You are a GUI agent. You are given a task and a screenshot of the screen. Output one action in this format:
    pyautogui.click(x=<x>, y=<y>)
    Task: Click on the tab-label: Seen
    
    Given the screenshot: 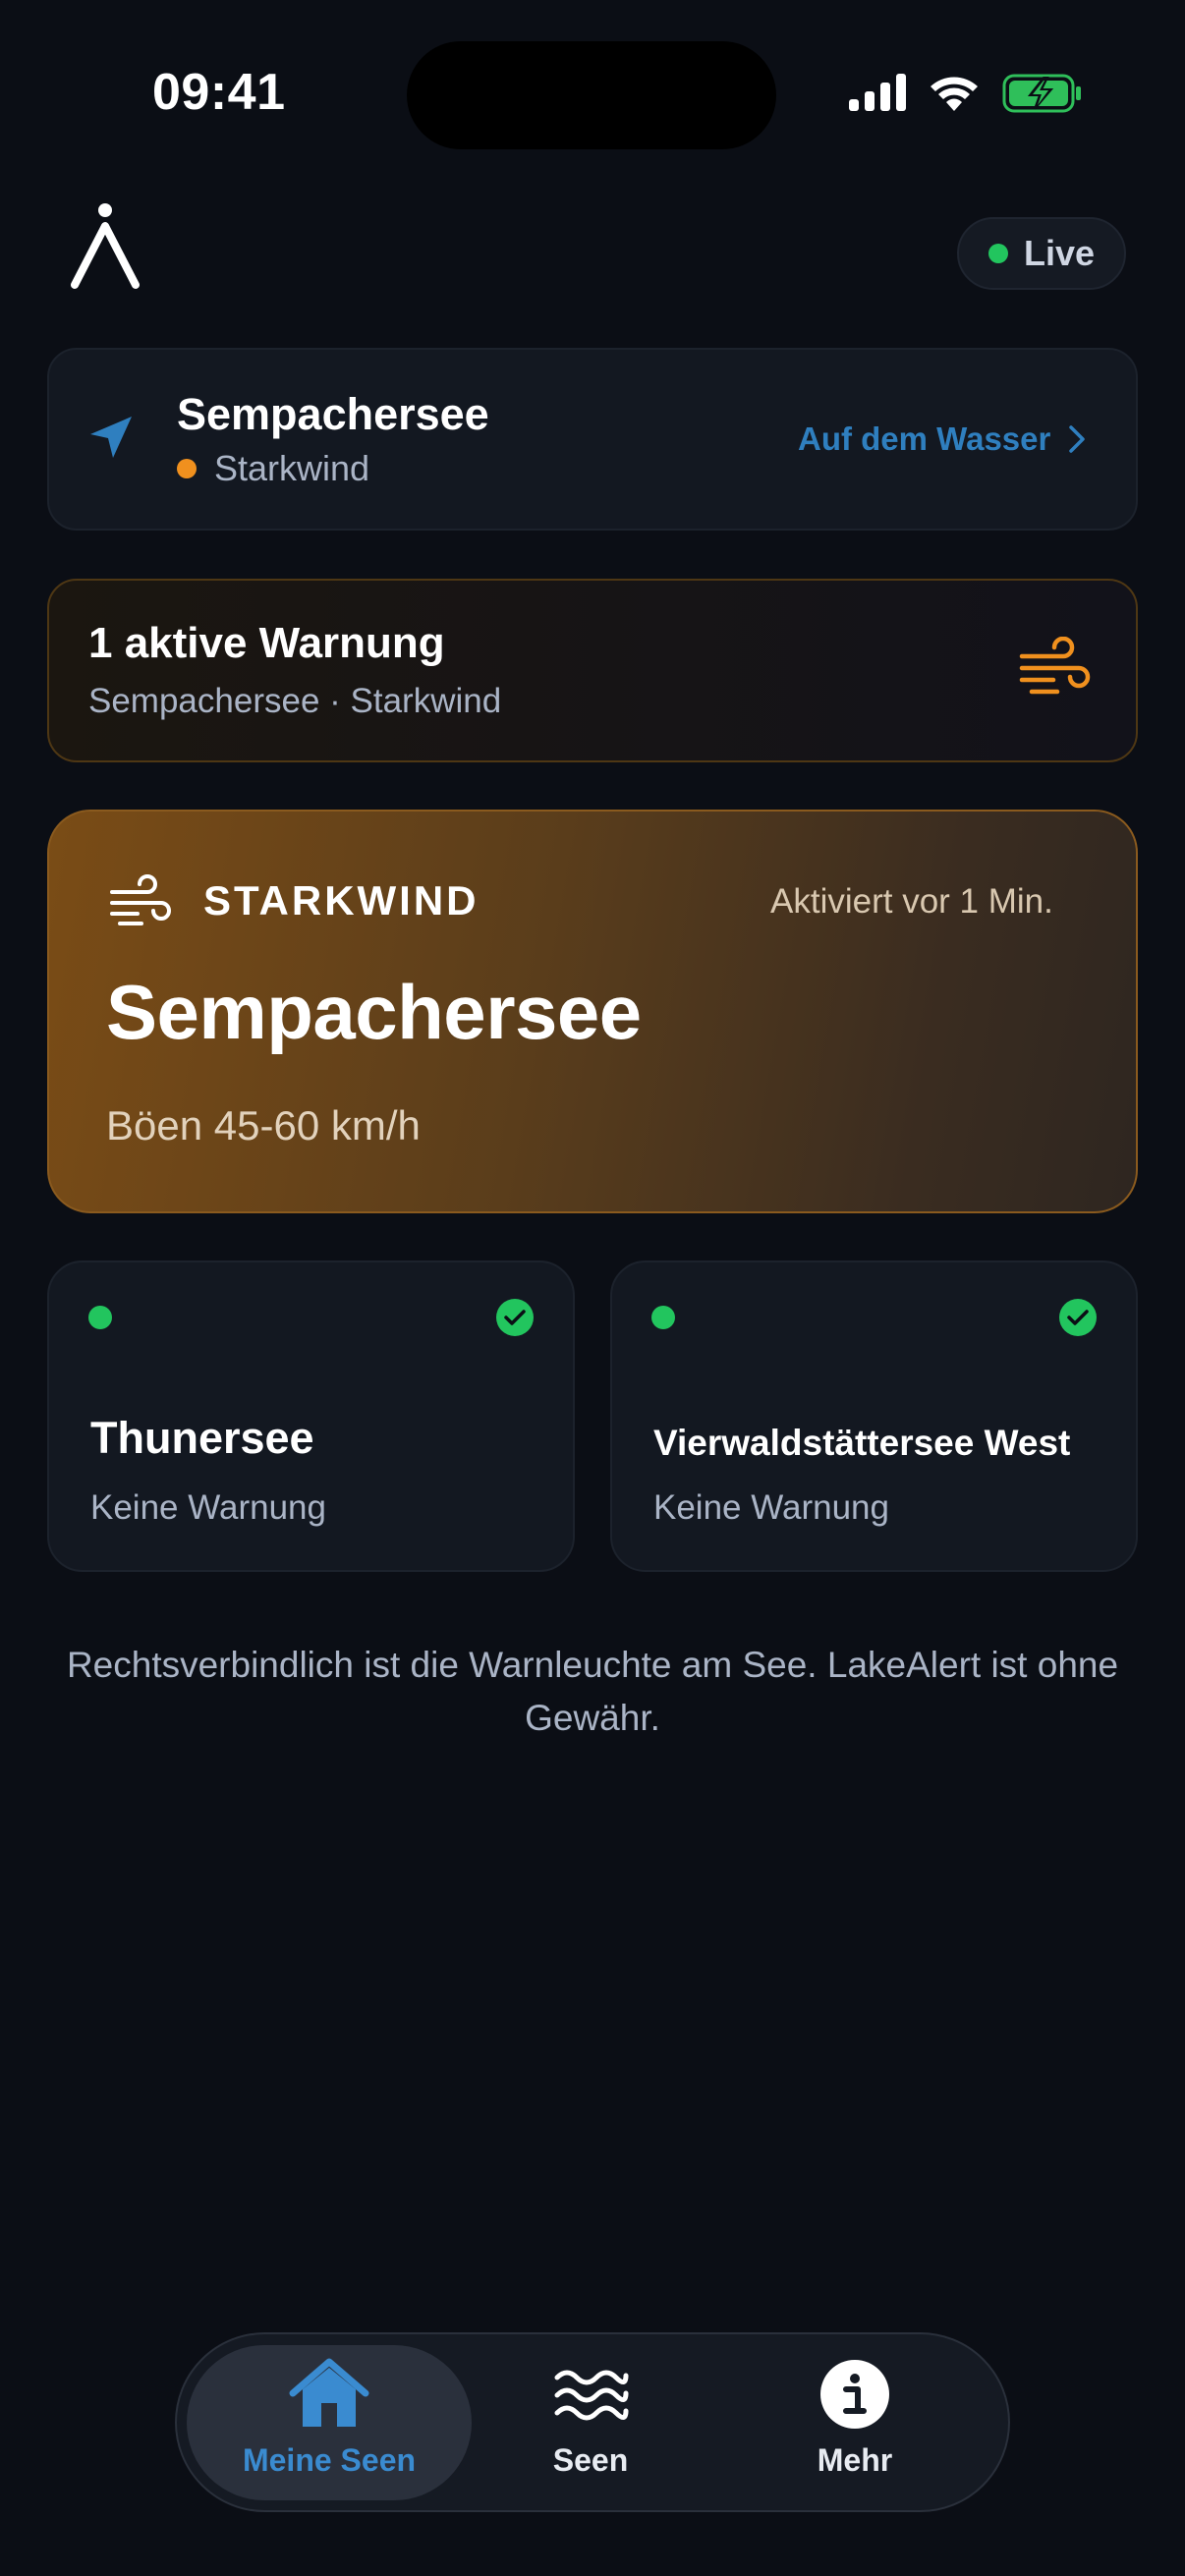 What is the action you would take?
    pyautogui.click(x=591, y=2460)
    